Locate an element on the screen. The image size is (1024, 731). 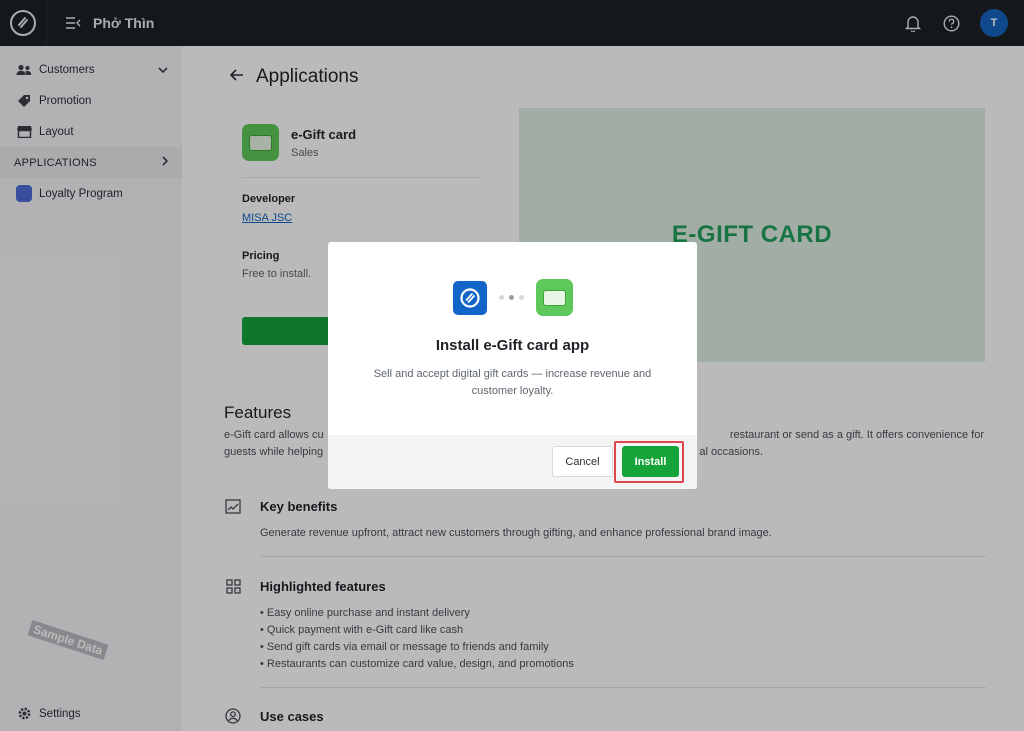
connection-dots-icon is located at coordinates (511, 297).